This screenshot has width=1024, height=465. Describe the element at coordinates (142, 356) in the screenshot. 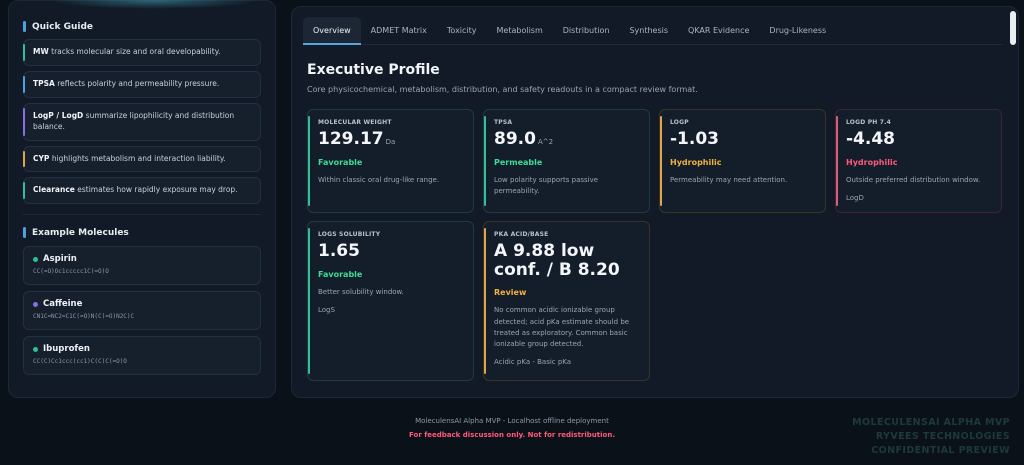

I see `molecule-item-ibuprofen: Ibuprofen CC(C)Cc1ccc(cc1)C(C)C(=O)O` at that location.